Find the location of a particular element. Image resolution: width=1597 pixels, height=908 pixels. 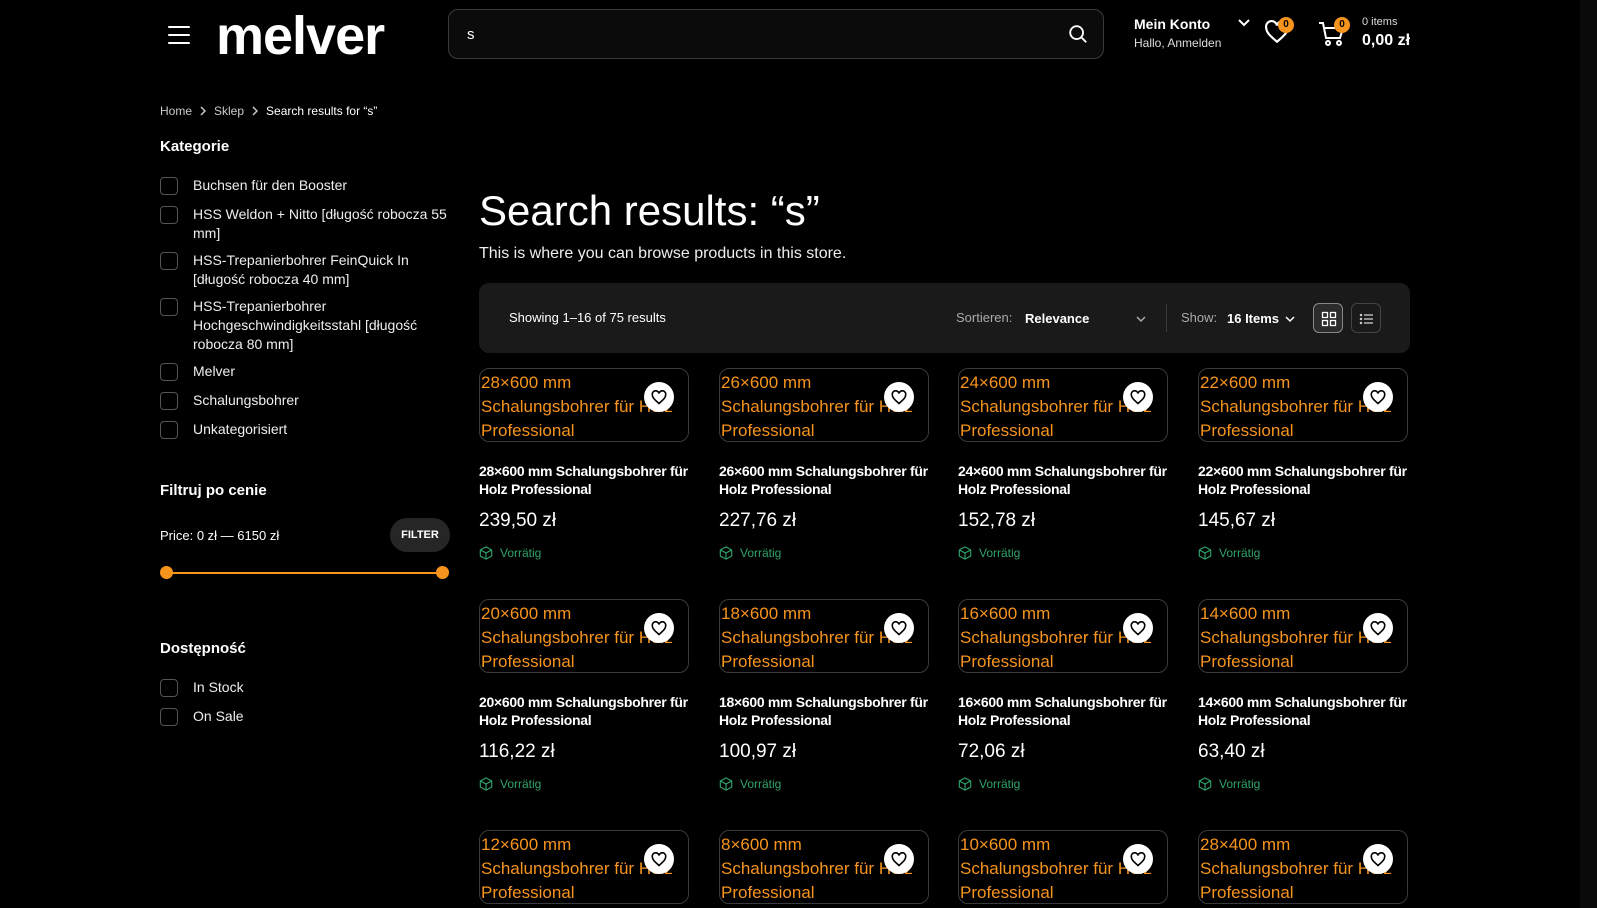

price-slider-min-handle is located at coordinates (166, 572).